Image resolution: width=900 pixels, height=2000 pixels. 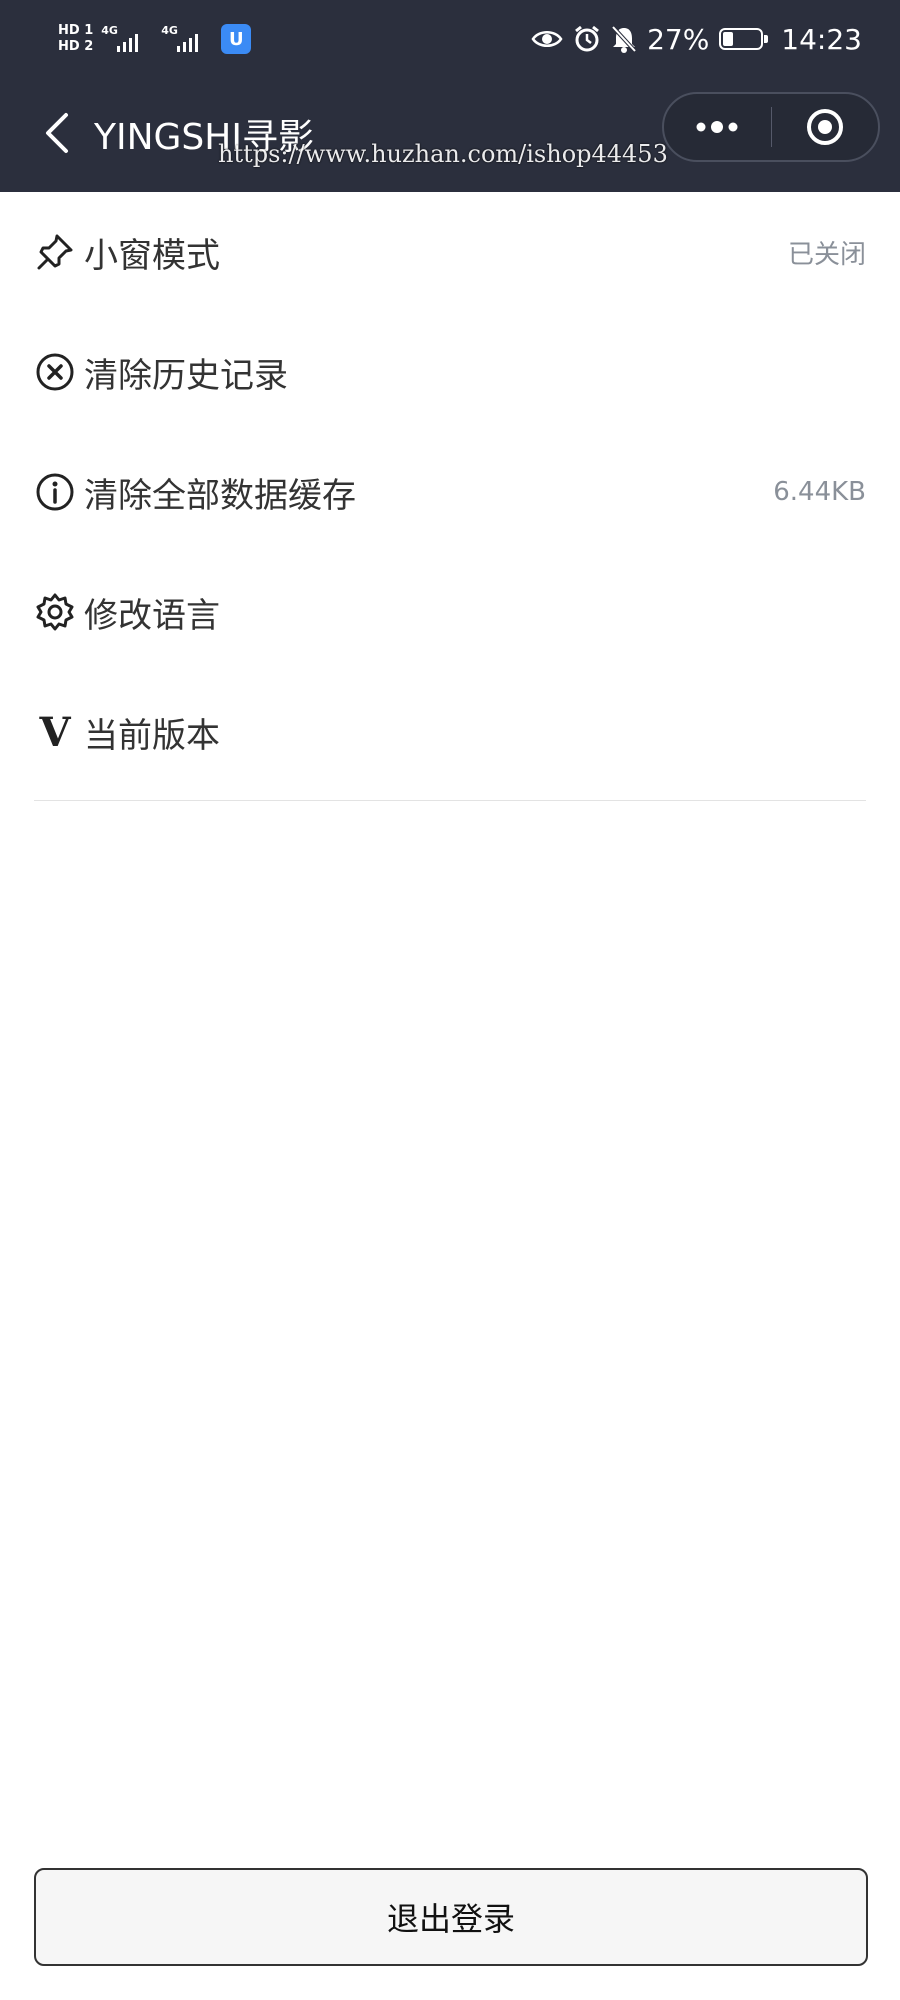 I want to click on back-button, so click(x=56, y=133).